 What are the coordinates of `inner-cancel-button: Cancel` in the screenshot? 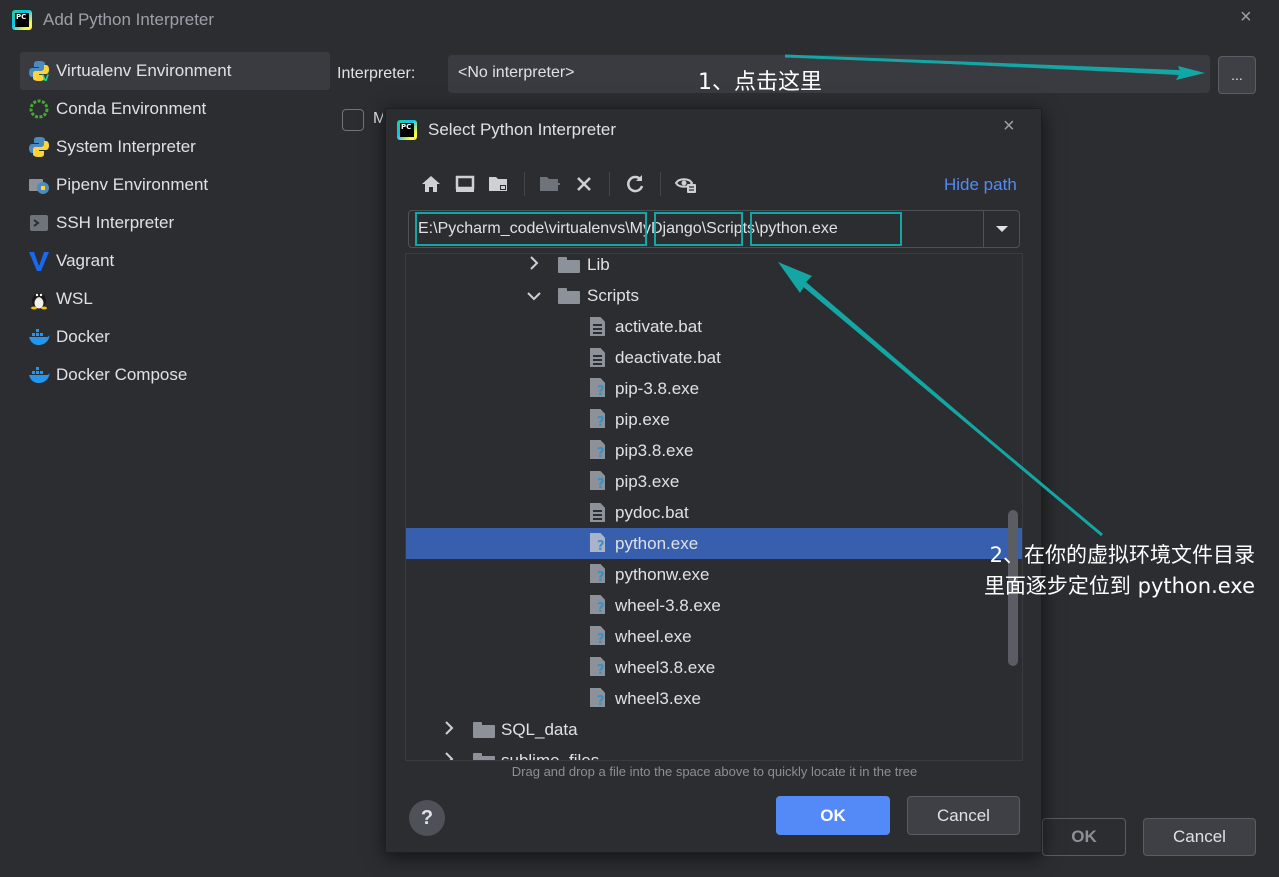 It's located at (963, 815).